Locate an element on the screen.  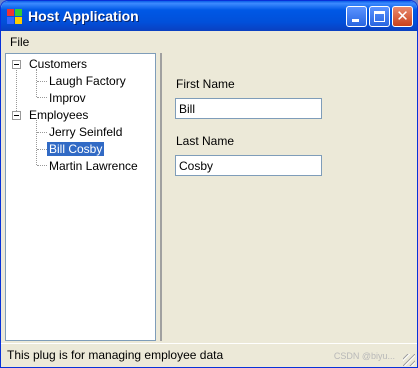
first-name-label: First Name is located at coordinates (205, 84).